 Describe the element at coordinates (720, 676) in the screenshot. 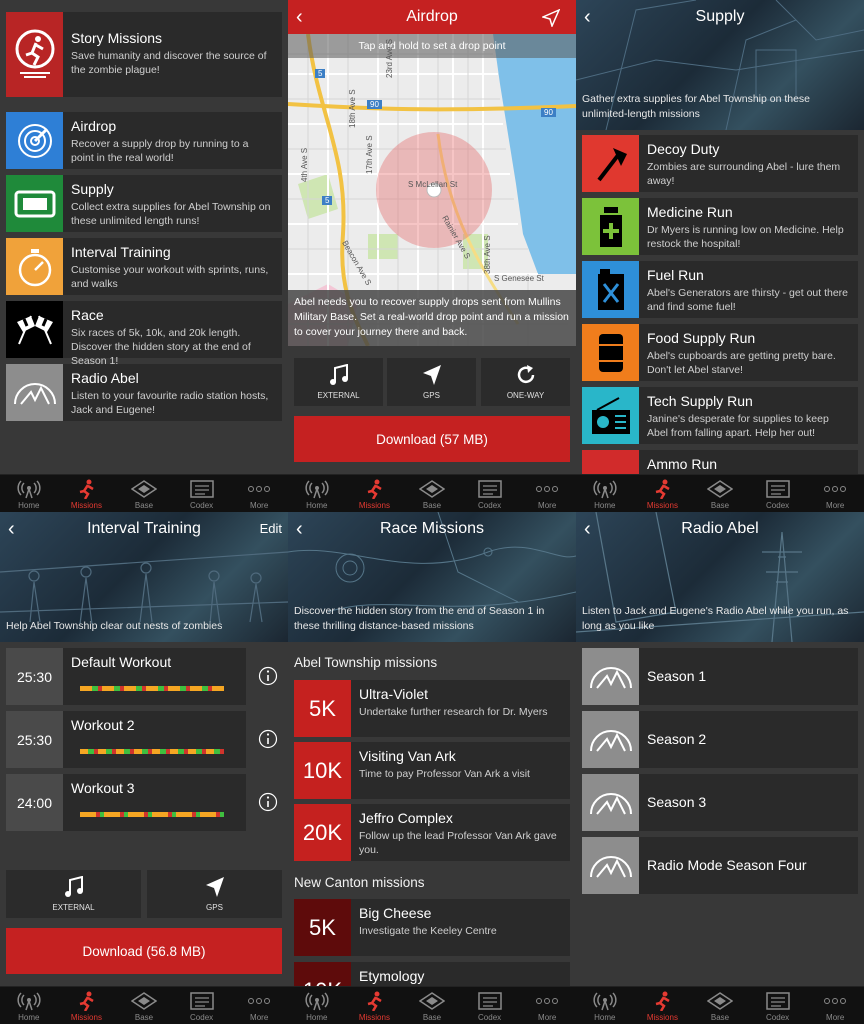

I see `radio-season-row: Season 1` at that location.